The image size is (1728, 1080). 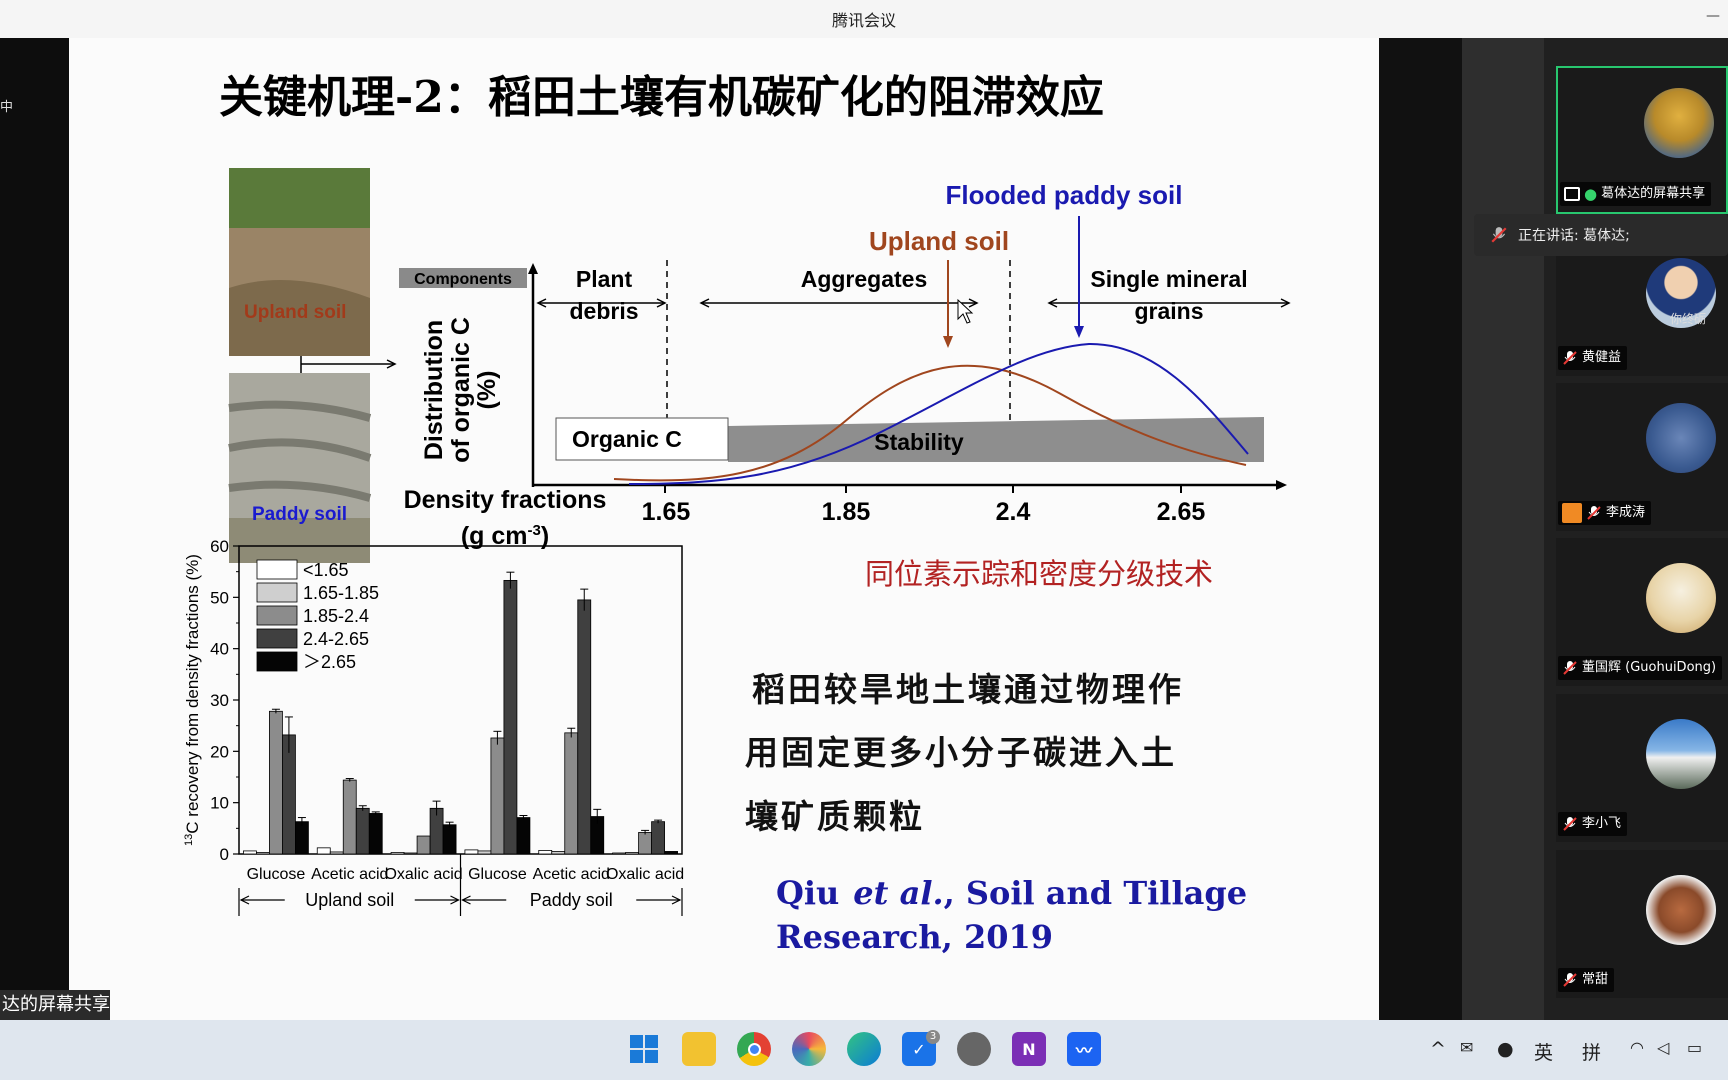 What do you see at coordinates (996, 439) in the screenshot?
I see `stability-band` at bounding box center [996, 439].